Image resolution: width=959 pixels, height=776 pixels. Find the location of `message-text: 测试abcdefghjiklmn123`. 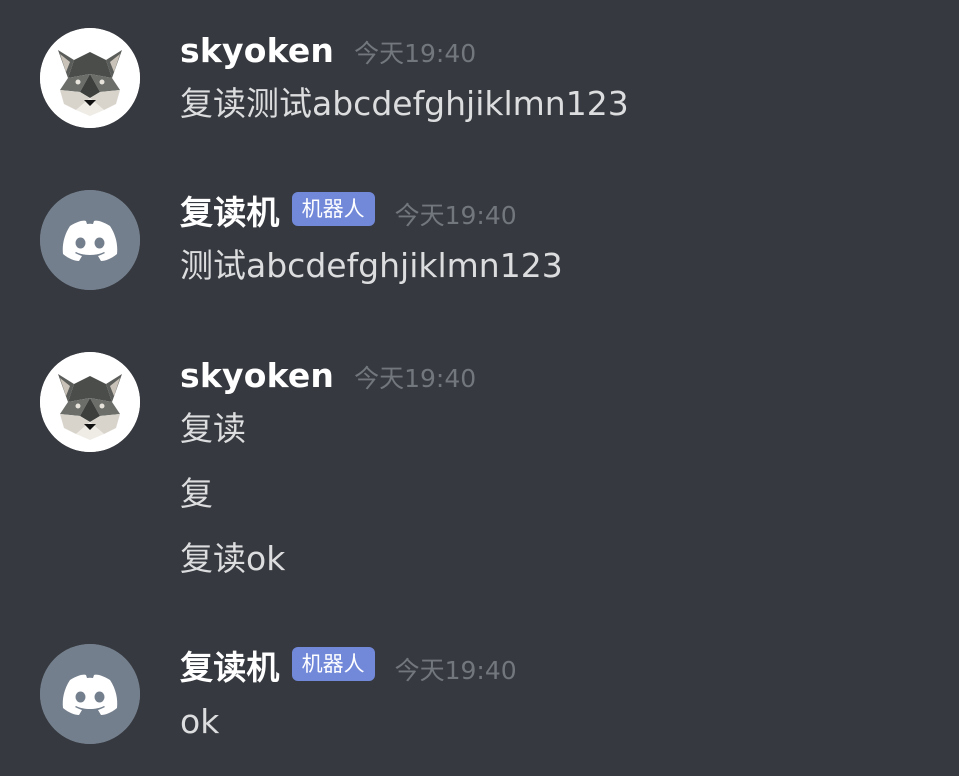

message-text: 测试abcdefghjiklmn123 is located at coordinates (371, 265).